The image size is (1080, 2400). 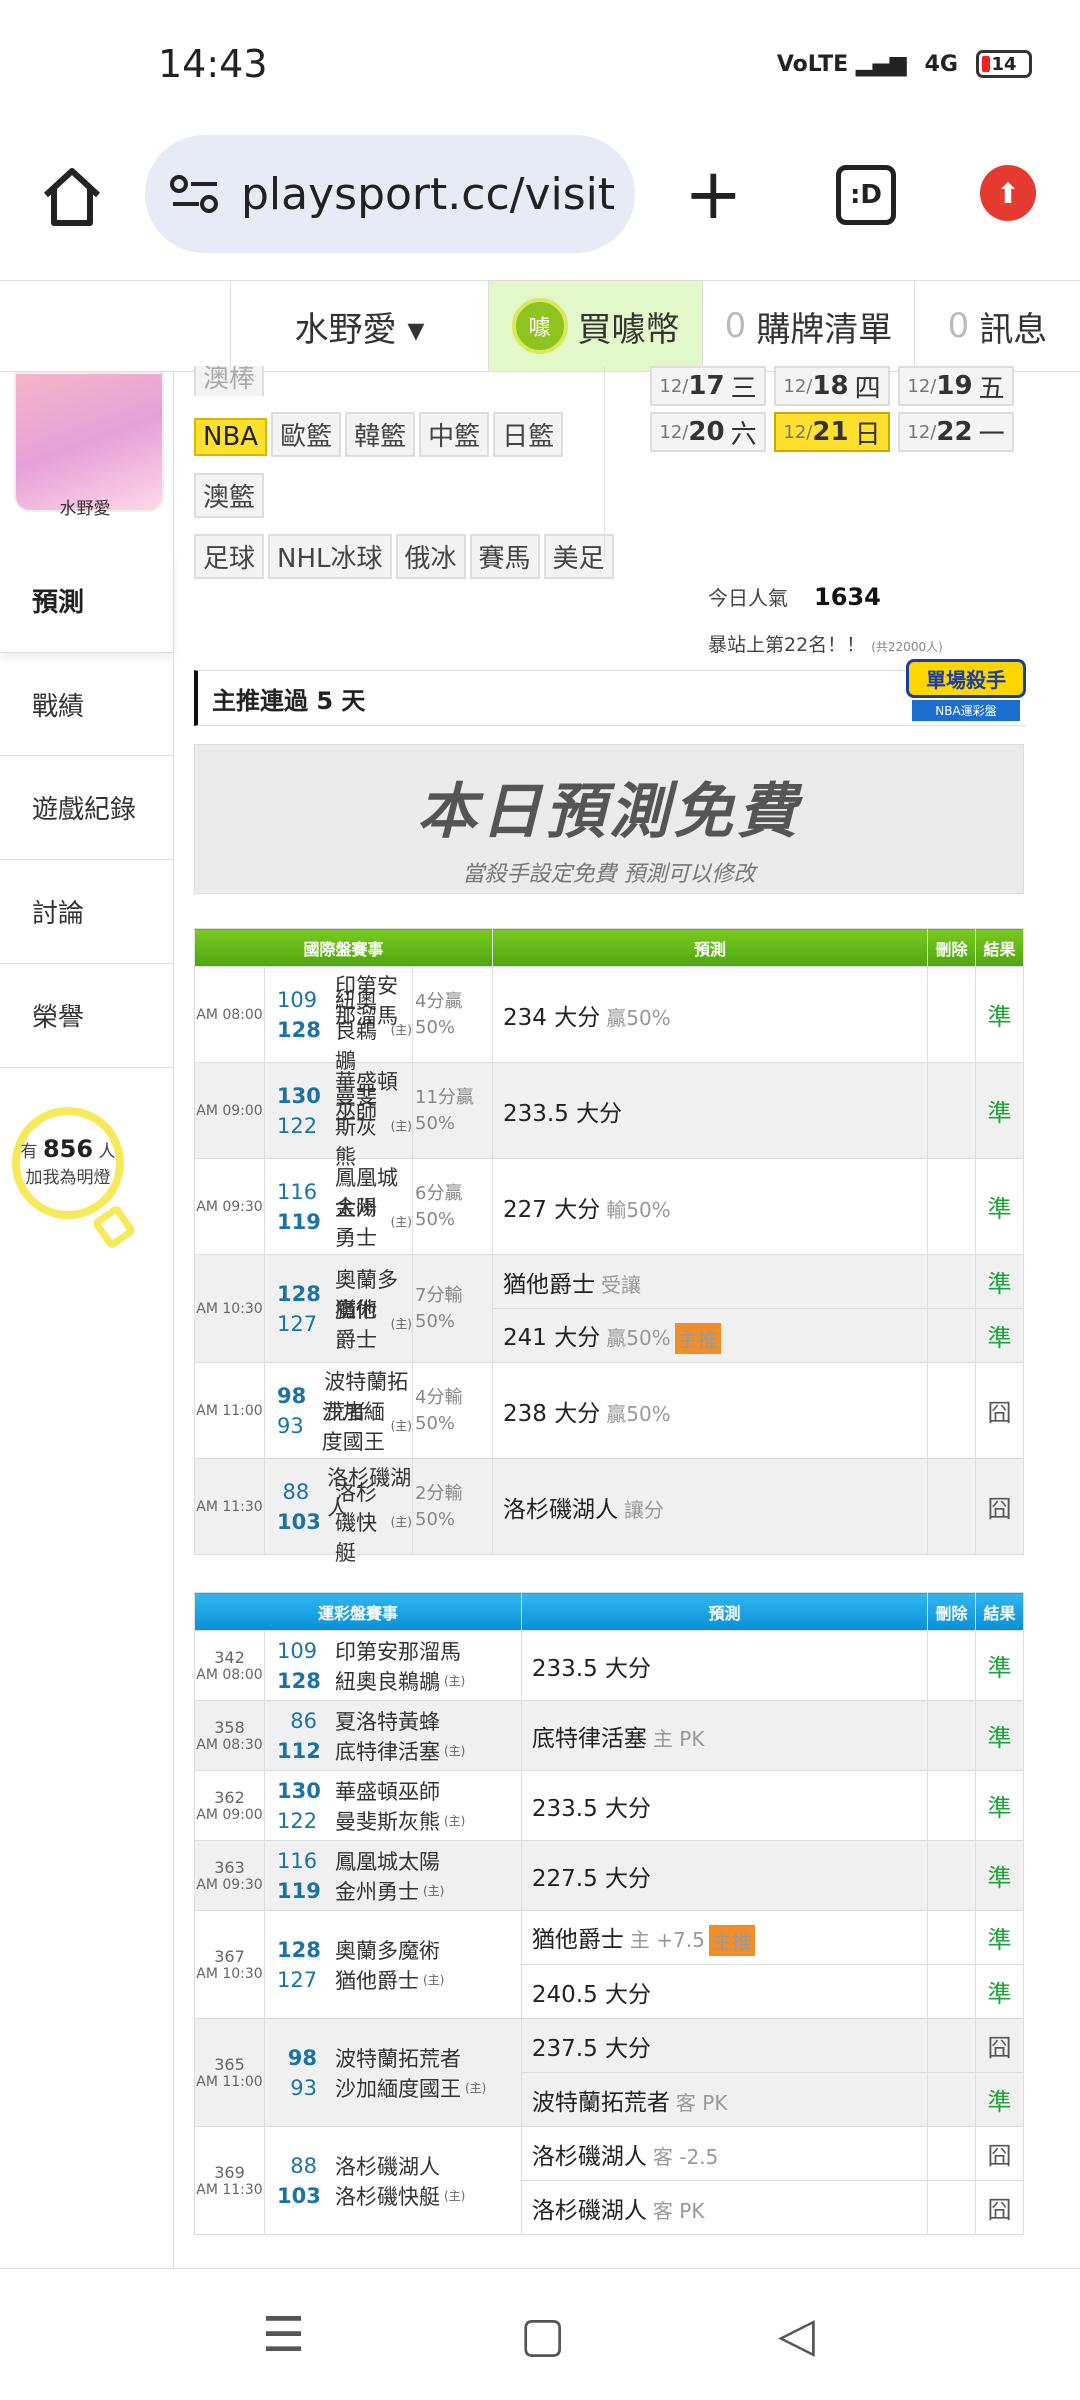 I want to click on sidebar-item-honor: 榮譽, so click(x=87, y=1016).